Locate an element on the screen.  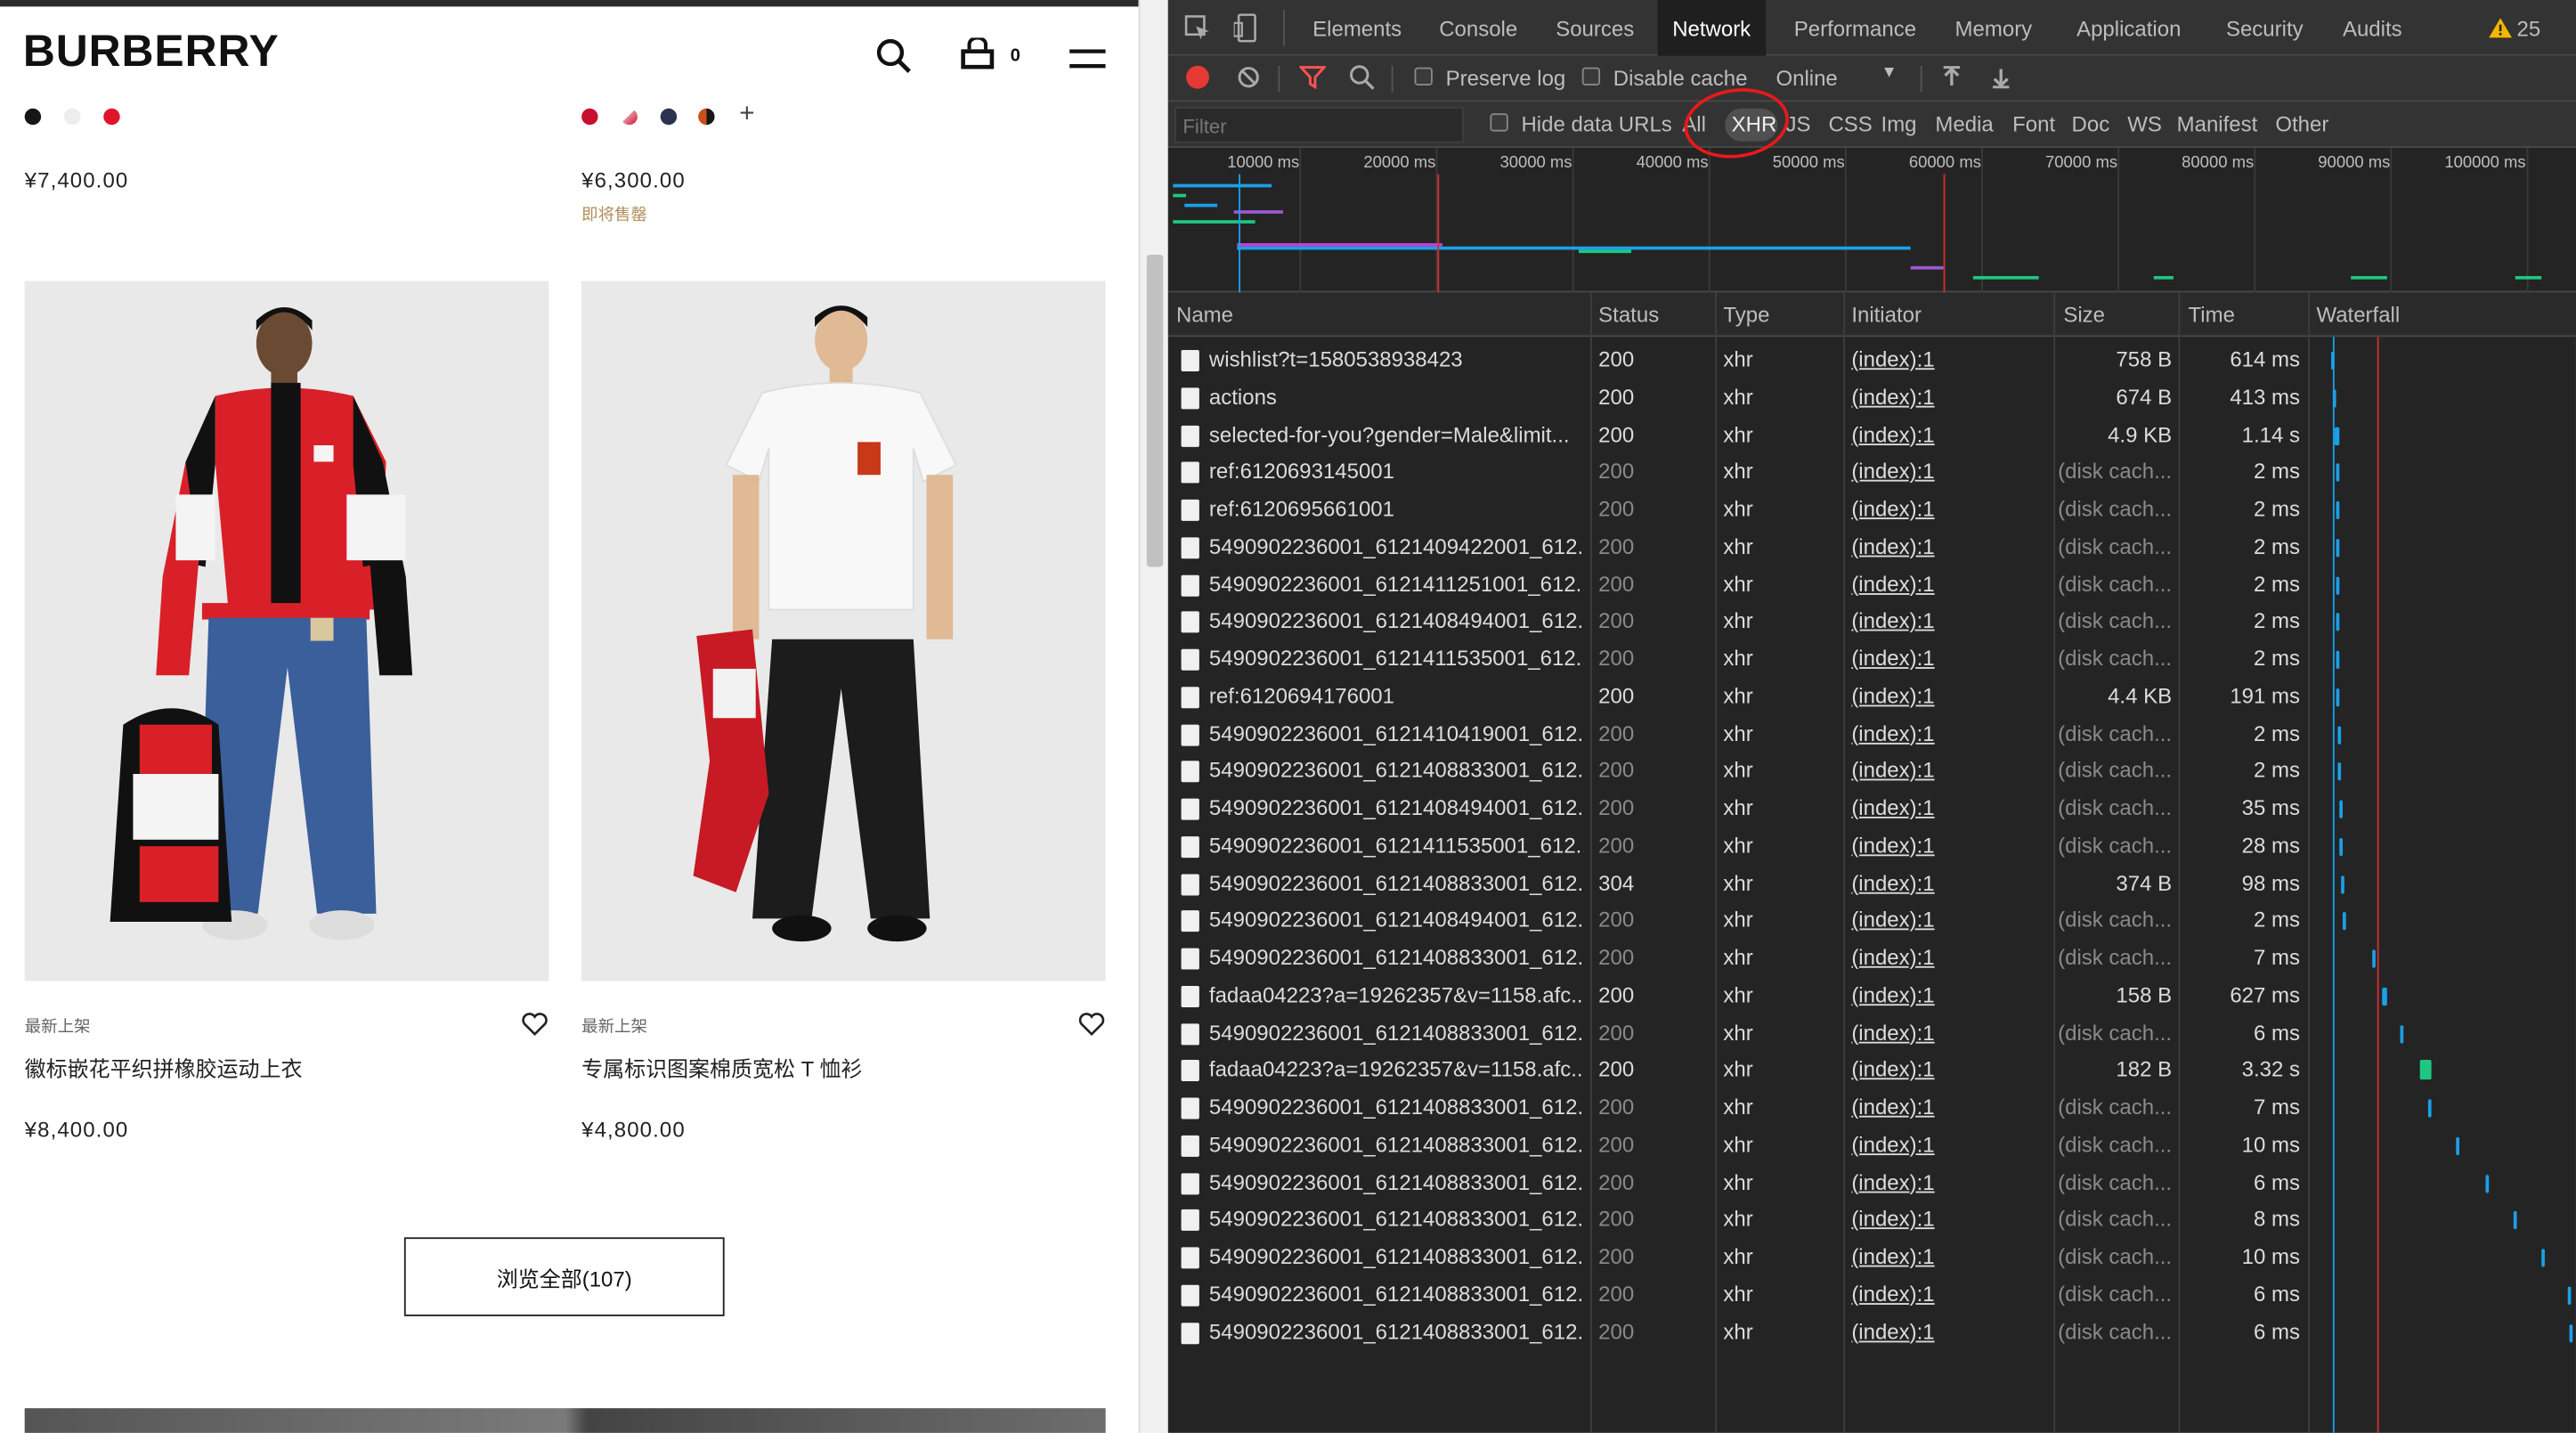
clear-icon is located at coordinates (1248, 77).